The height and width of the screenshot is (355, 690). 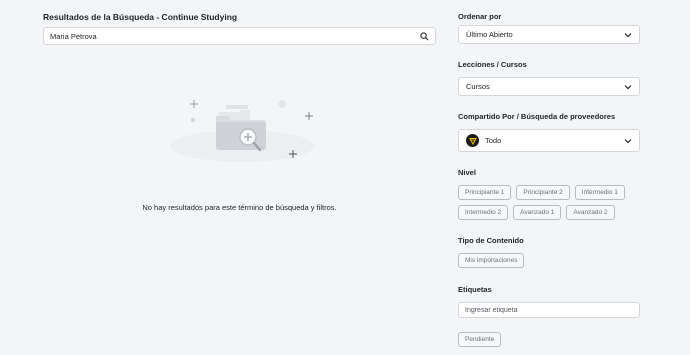 What do you see at coordinates (491, 260) in the screenshot?
I see `content-type-chip: Mis importaciones` at bounding box center [491, 260].